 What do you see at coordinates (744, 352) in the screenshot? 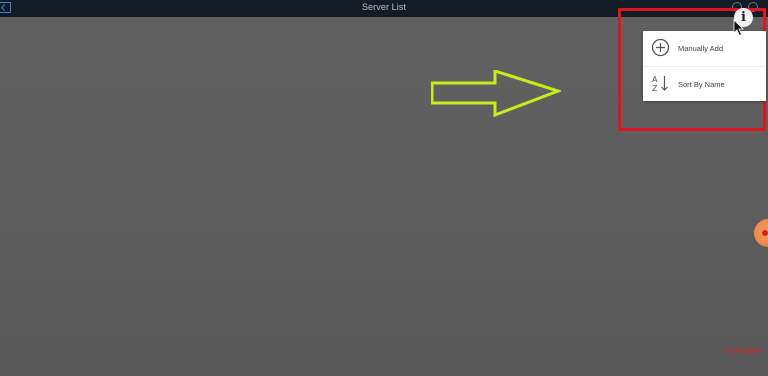
I see `watermark-logo: CCTV DESK` at bounding box center [744, 352].